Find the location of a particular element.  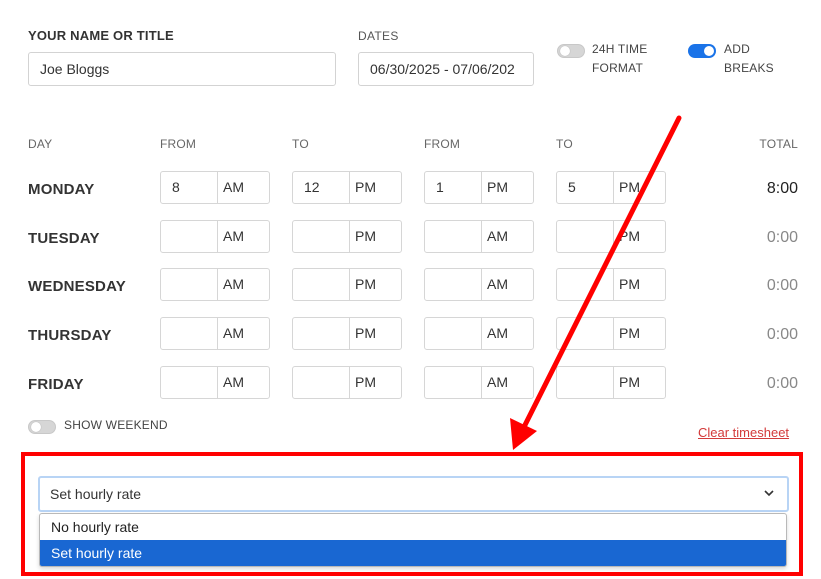

day-total: 8:00 is located at coordinates (782, 188).